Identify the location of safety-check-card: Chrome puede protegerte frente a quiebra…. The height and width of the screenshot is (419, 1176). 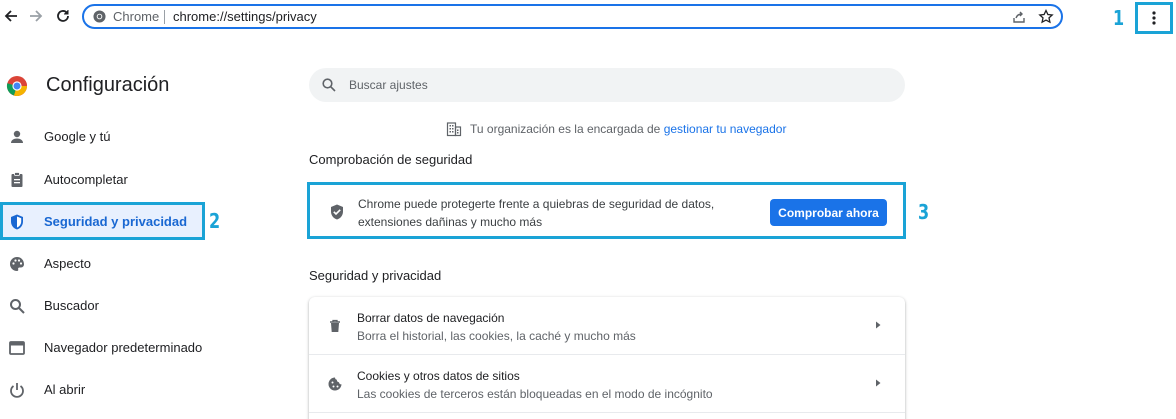
(606, 210).